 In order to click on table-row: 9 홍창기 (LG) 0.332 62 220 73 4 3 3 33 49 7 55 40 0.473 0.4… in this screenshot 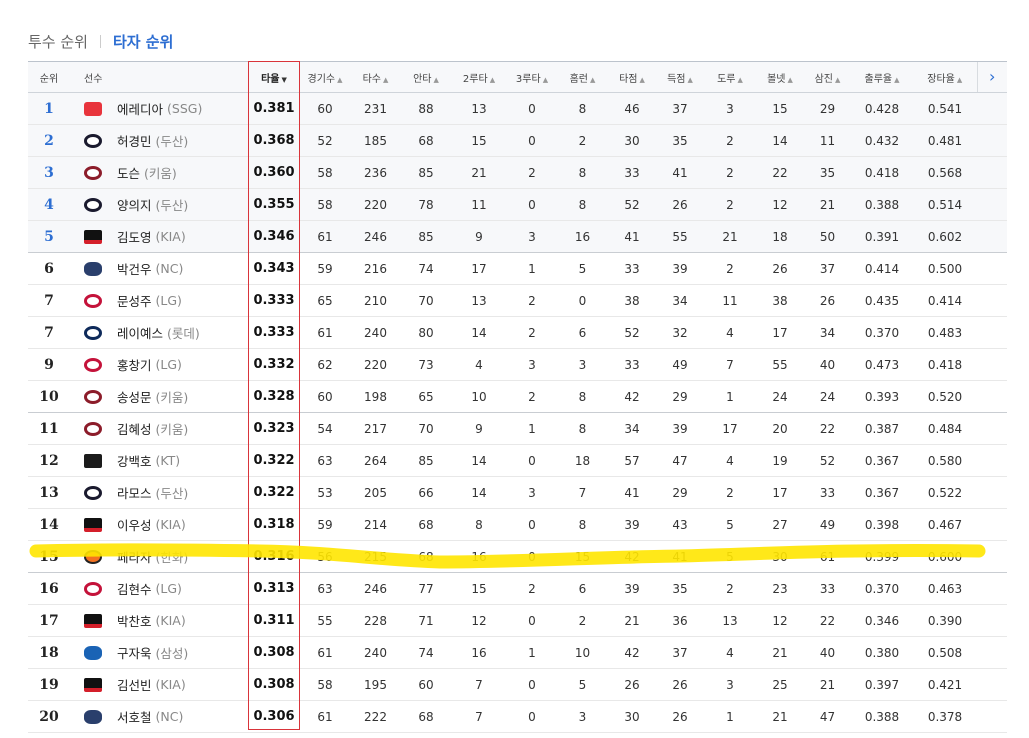, I will do `click(517, 364)`.